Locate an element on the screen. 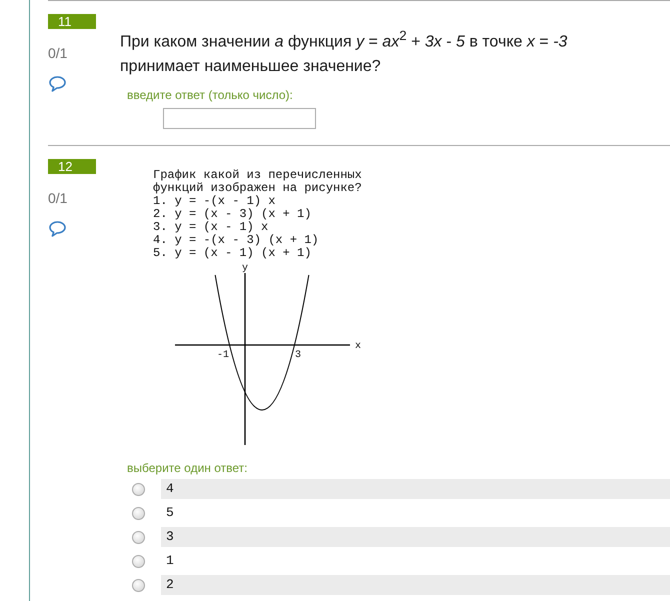 The image size is (670, 601). answer-option: 4 is located at coordinates (415, 489).